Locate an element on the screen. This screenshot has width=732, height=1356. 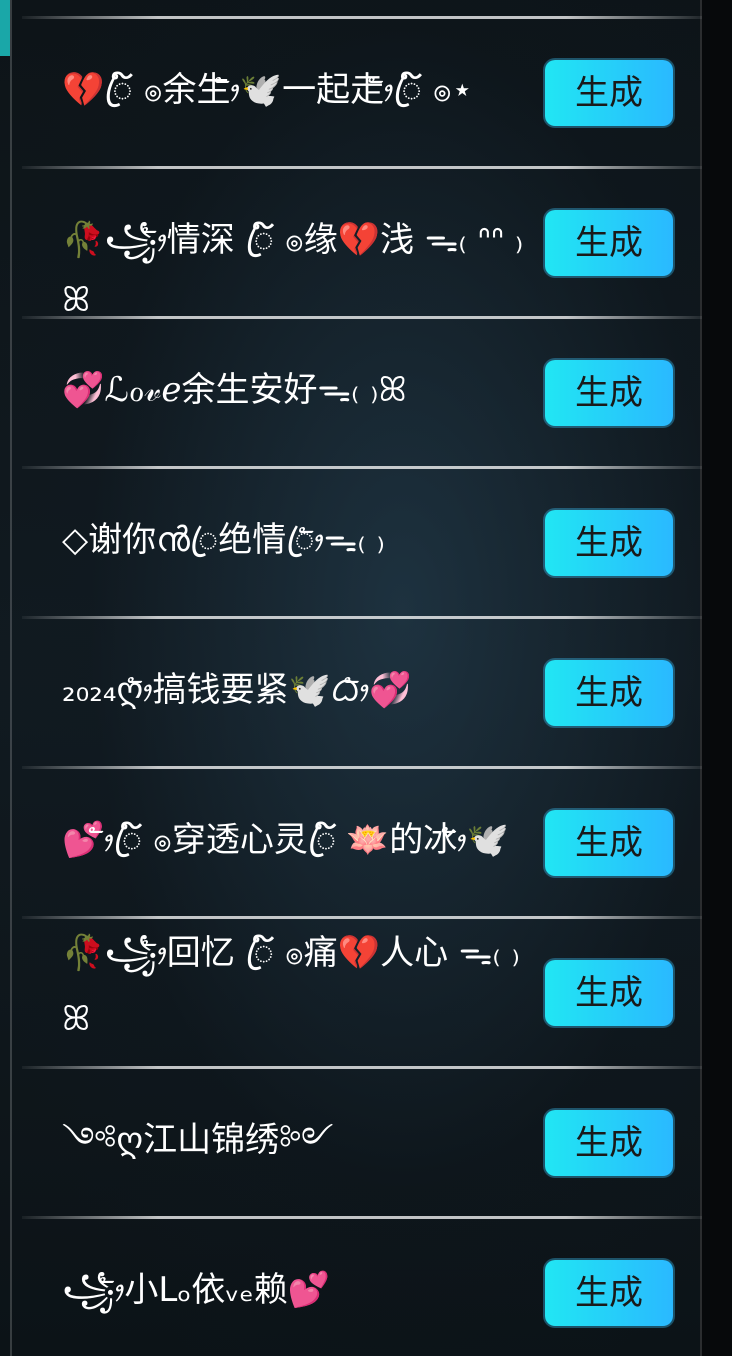
name-text: ₂₀₂₄ღᤥ搞钱要紧🕊️ᜊᤥ💞 is located at coordinates (237, 690).